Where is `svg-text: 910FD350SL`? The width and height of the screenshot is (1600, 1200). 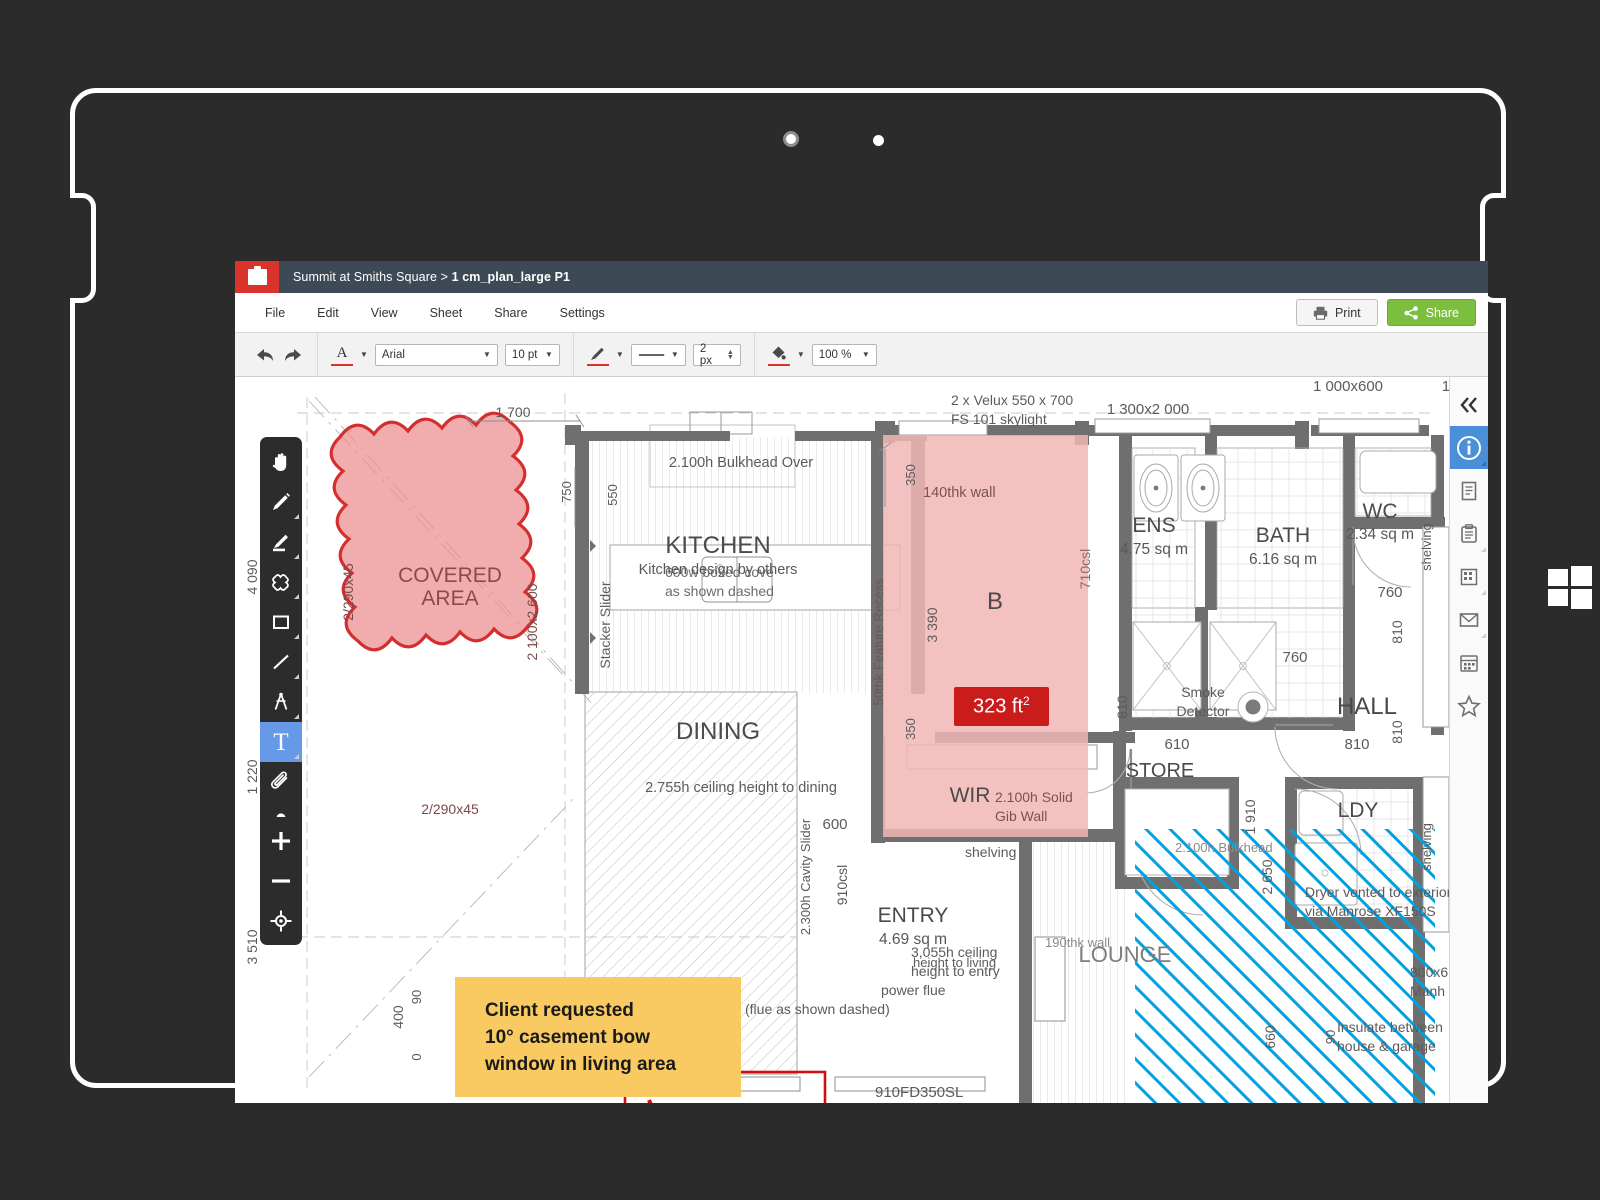 svg-text: 910FD350SL is located at coordinates (919, 1092).